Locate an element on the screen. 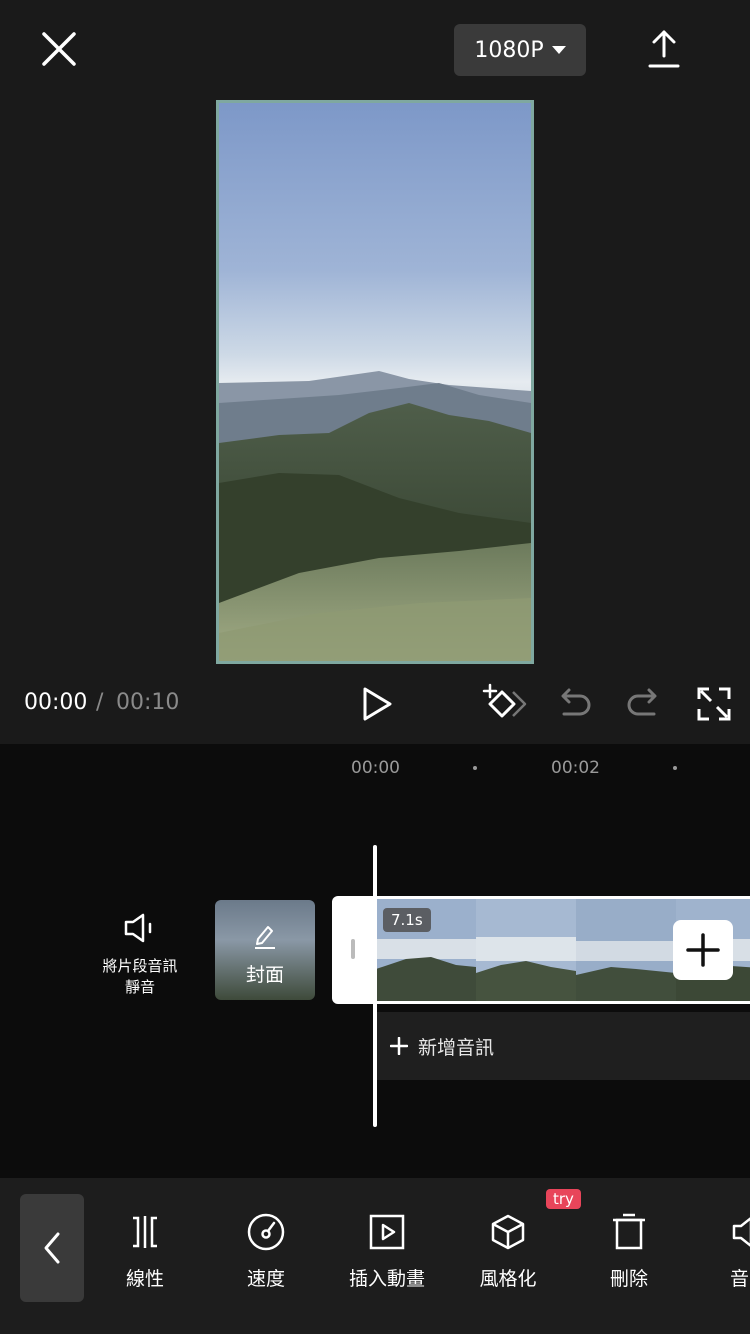 The height and width of the screenshot is (1334, 750). tool-label: 插入動畫 is located at coordinates (386, 1279).